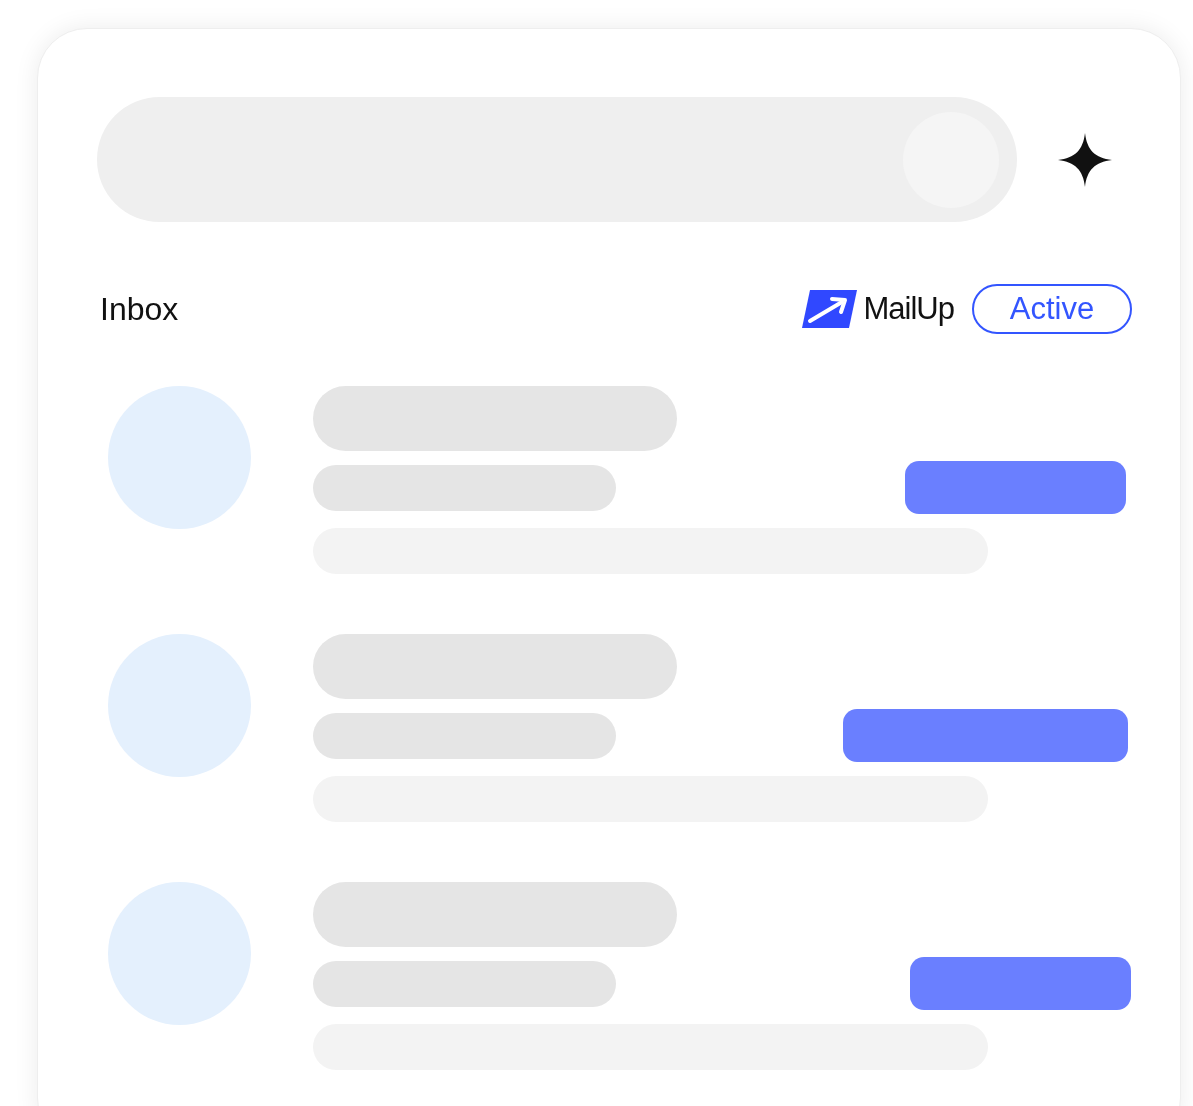 The width and height of the screenshot is (1193, 1106). Describe the element at coordinates (1052, 309) in the screenshot. I see `status-badge: Active` at that location.